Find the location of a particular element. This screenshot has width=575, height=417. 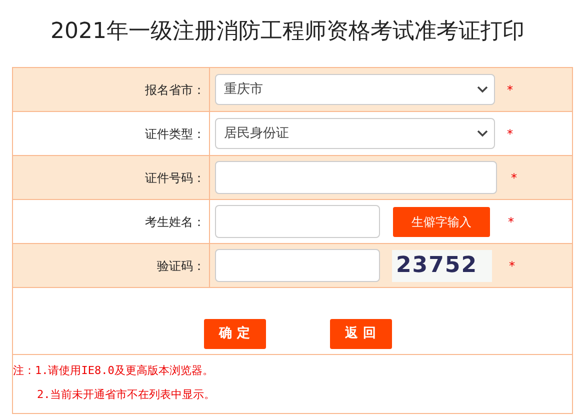

field-label: 证件类型： is located at coordinates (175, 133).